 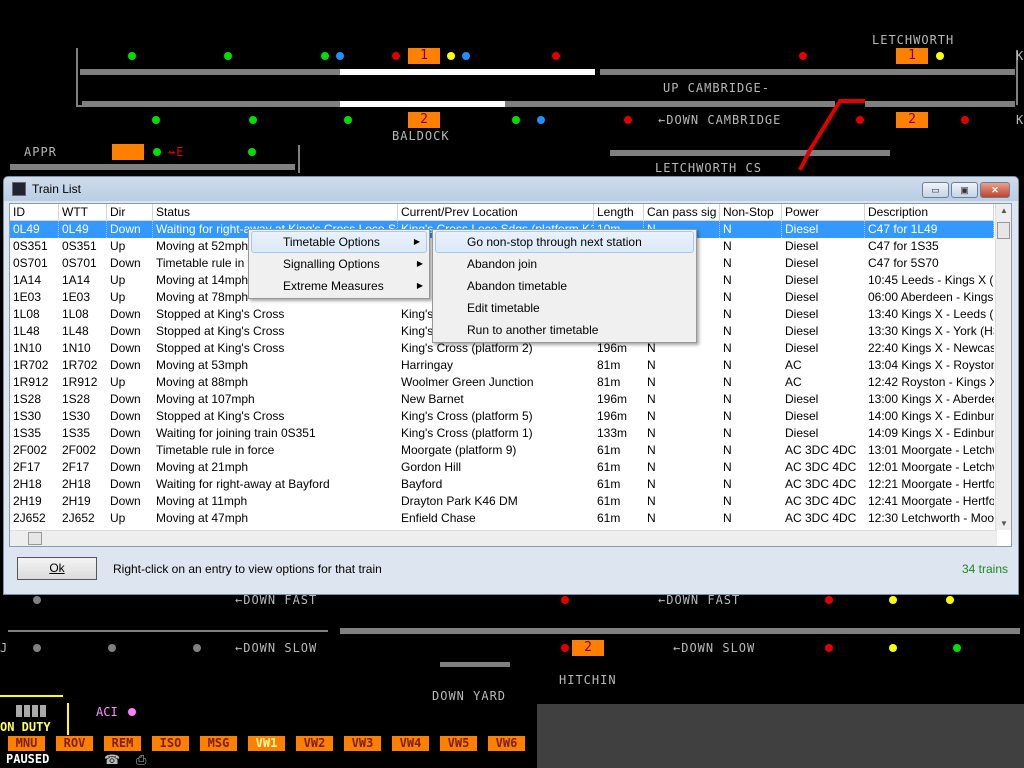 What do you see at coordinates (34, 212) in the screenshot?
I see `column-header: ID` at bounding box center [34, 212].